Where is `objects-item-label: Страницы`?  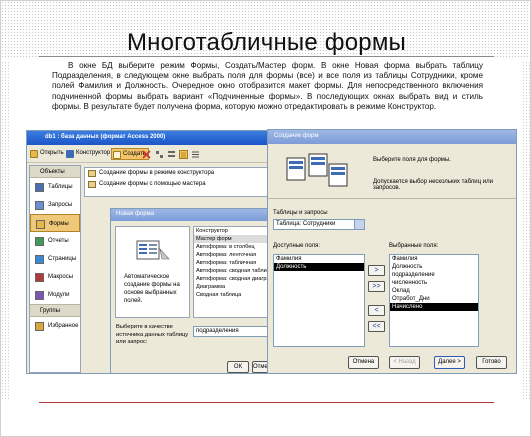 objects-item-label: Страницы is located at coordinates (62, 259).